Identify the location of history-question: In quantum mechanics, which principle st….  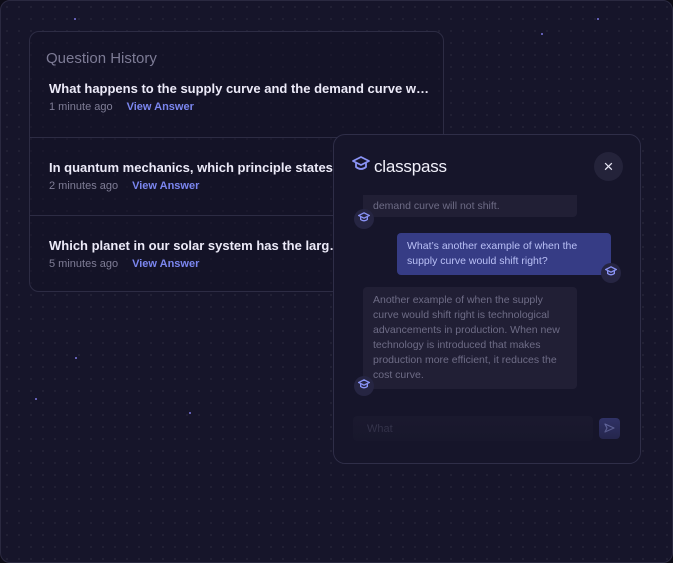
(199, 167).